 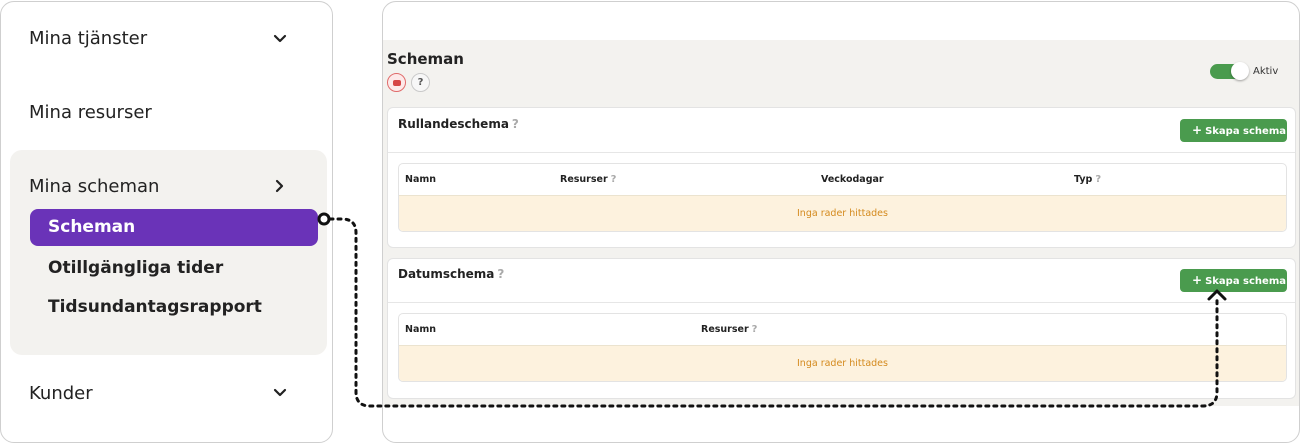 What do you see at coordinates (425, 59) in the screenshot?
I see `page-title: Scheman` at bounding box center [425, 59].